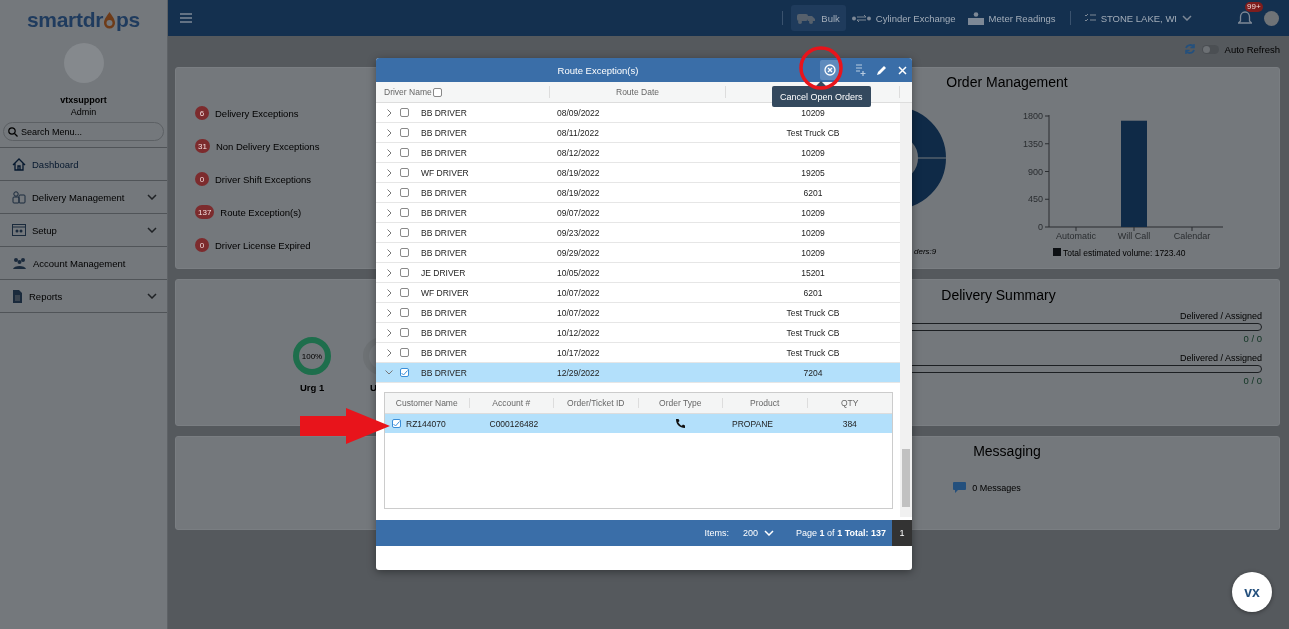 Image resolution: width=1289 pixels, height=629 pixels. What do you see at coordinates (638, 273) in the screenshot?
I see `table-row: JE DRIVER 10/05/2022 15201` at bounding box center [638, 273].